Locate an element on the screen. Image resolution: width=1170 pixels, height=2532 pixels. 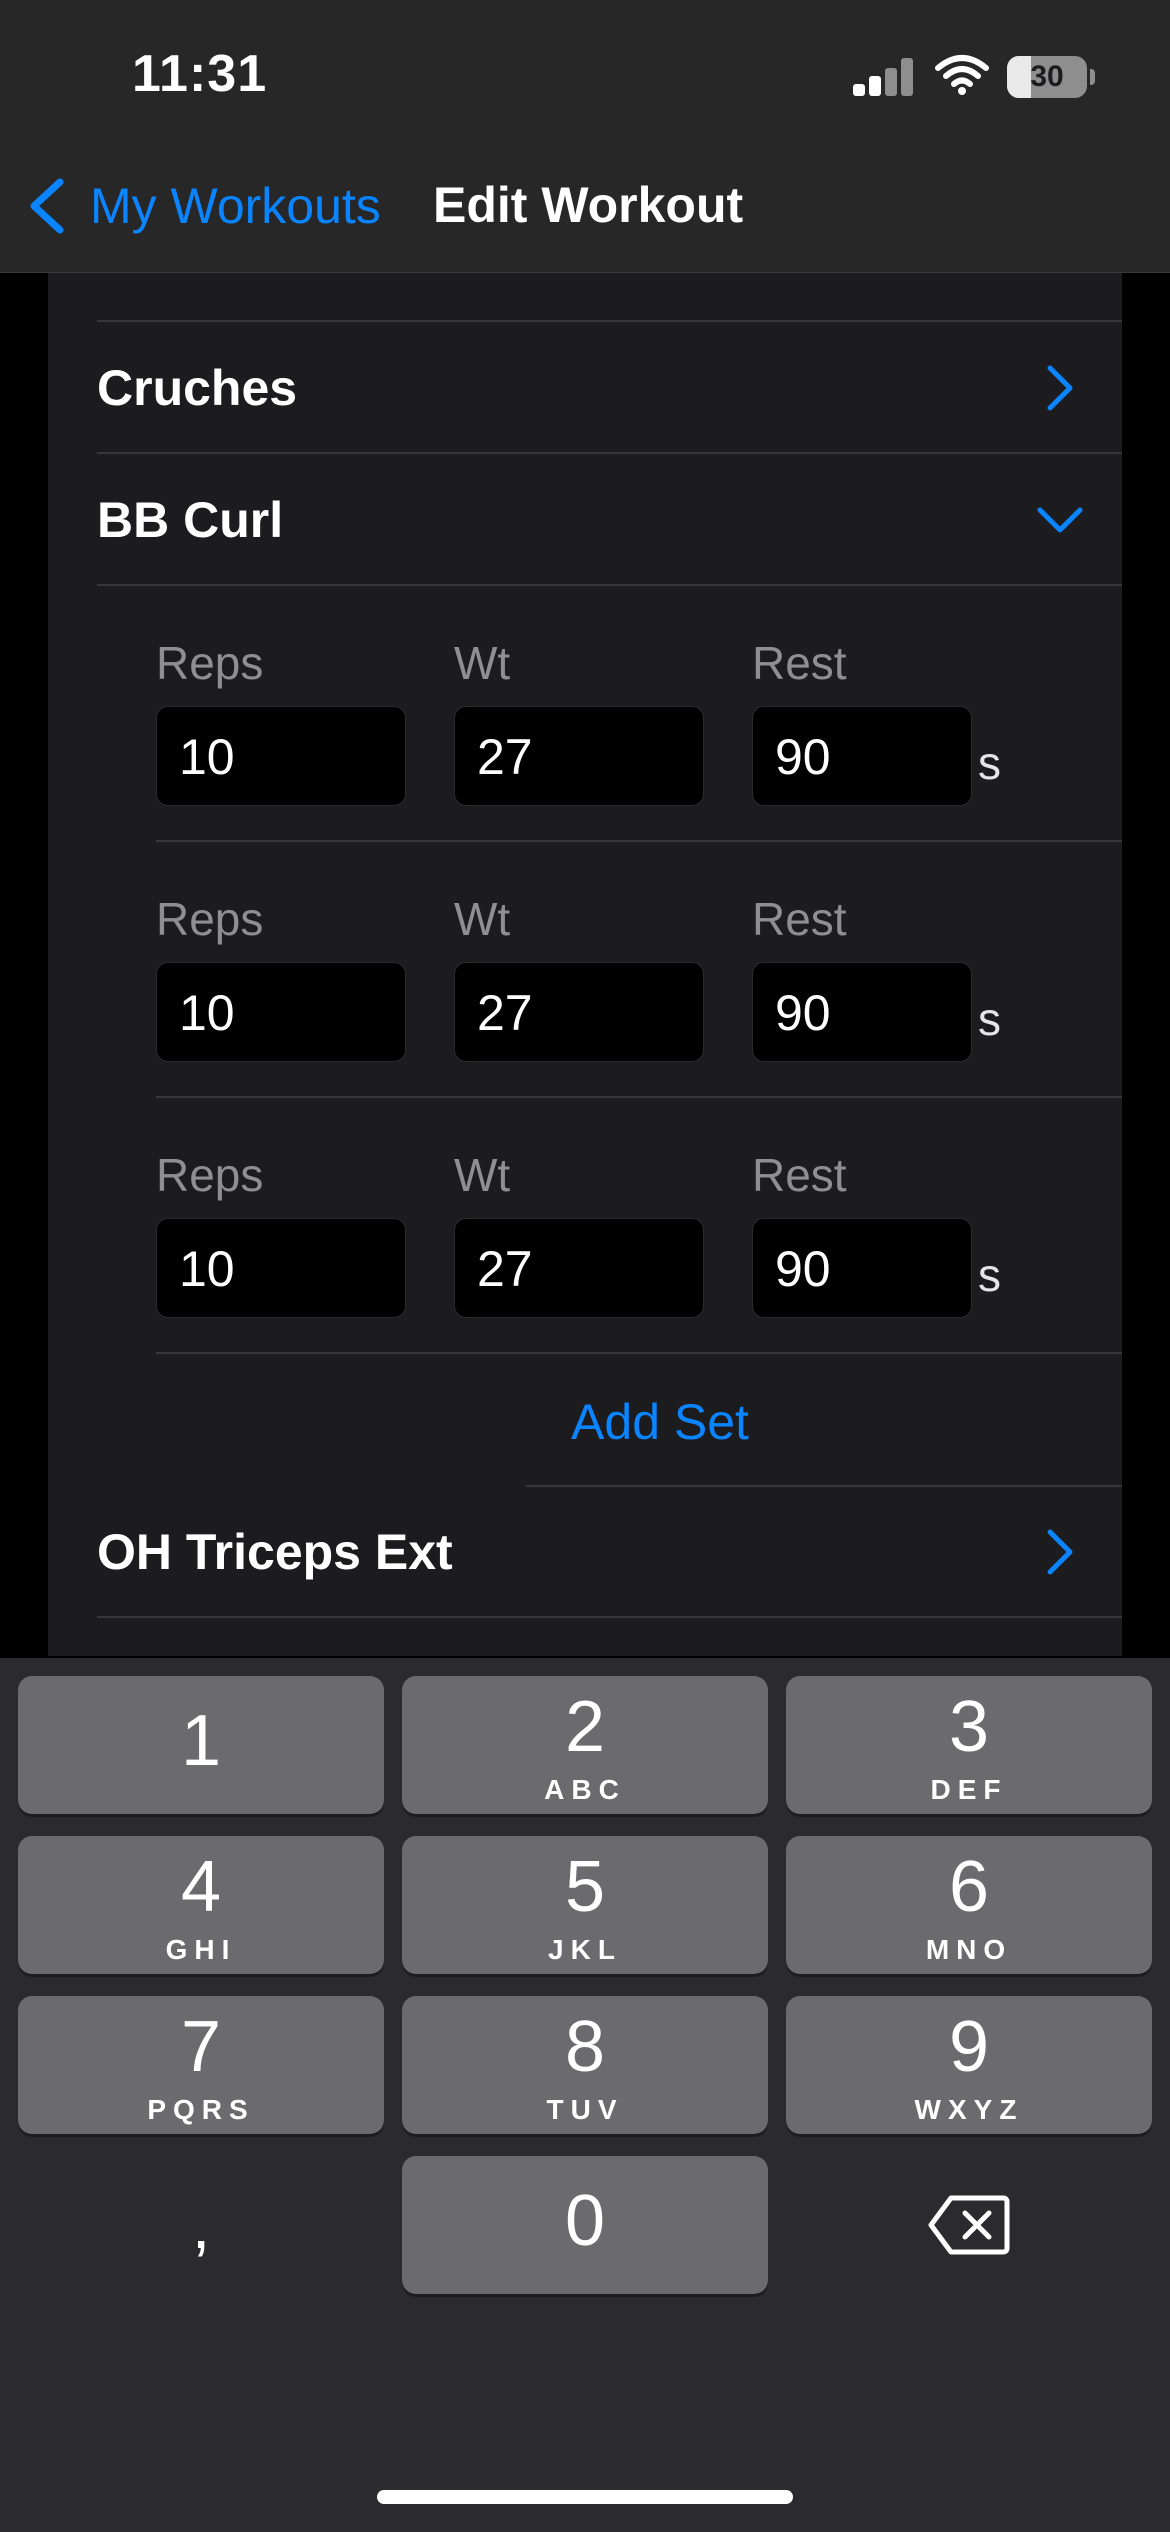
key-digit: 2 is located at coordinates (585, 1727).